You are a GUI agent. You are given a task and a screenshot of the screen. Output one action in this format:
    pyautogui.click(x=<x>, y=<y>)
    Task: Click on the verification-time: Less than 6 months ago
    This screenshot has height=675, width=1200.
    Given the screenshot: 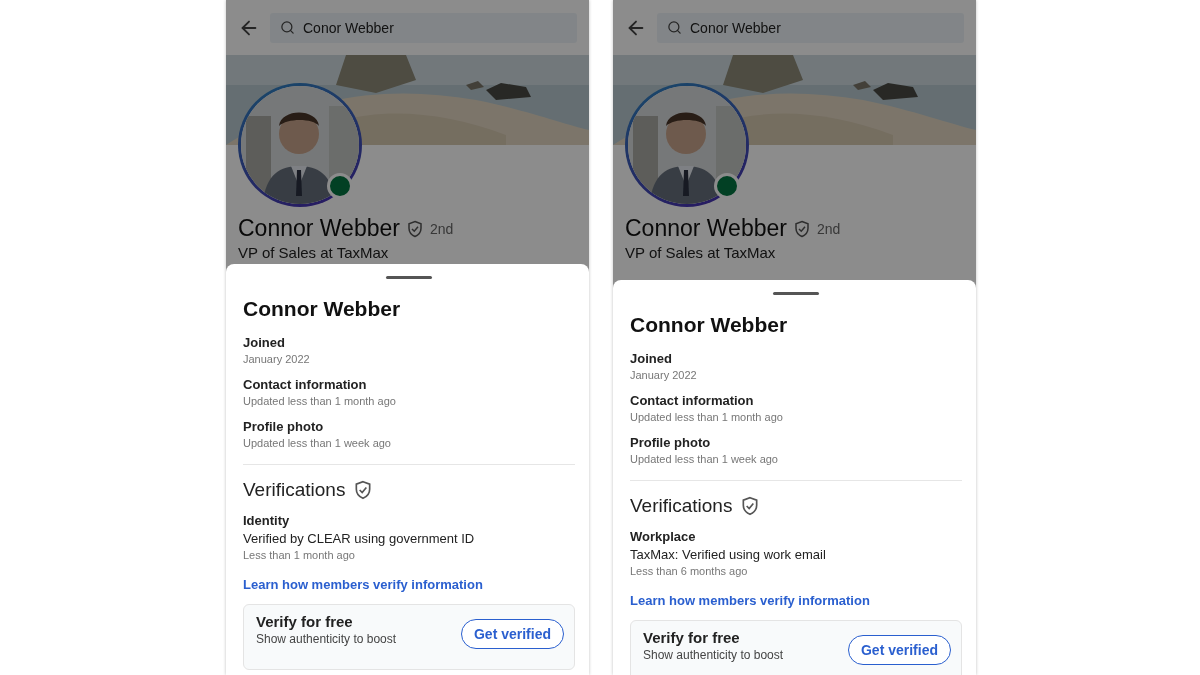 What is the action you would take?
    pyautogui.click(x=689, y=571)
    